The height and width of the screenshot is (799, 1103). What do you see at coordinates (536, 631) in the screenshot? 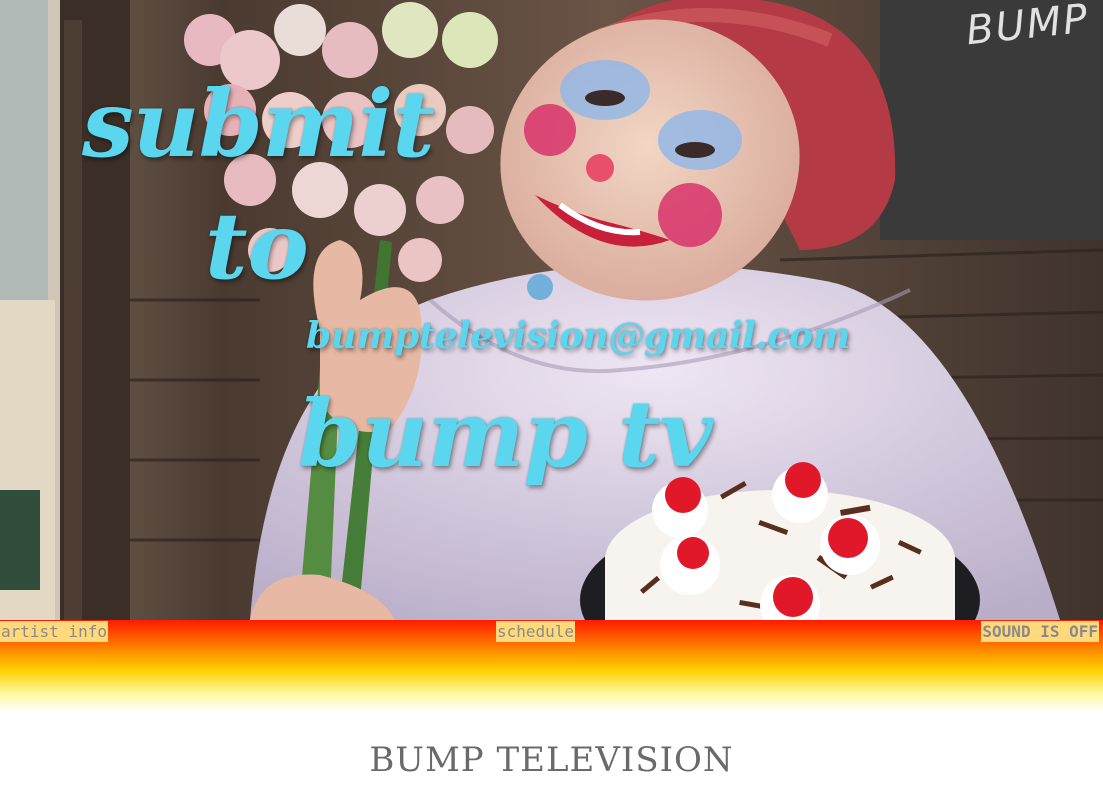
I see `schedule-button: schedule` at bounding box center [536, 631].